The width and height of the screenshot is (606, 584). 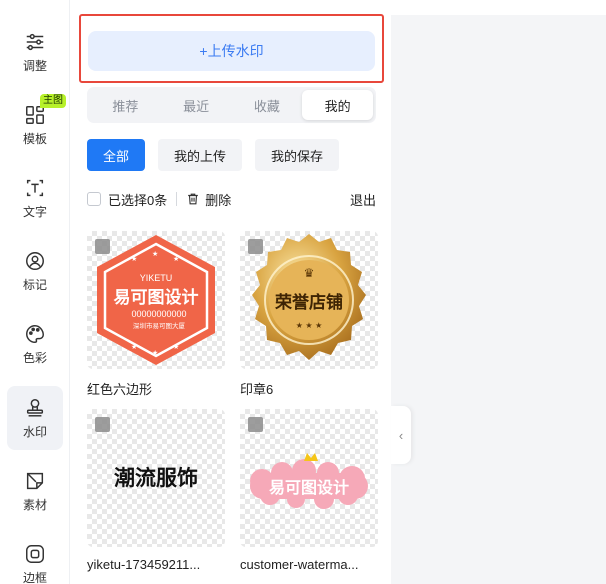 What do you see at coordinates (231, 51) in the screenshot?
I see `upload-watermark-button: +上传水印` at bounding box center [231, 51].